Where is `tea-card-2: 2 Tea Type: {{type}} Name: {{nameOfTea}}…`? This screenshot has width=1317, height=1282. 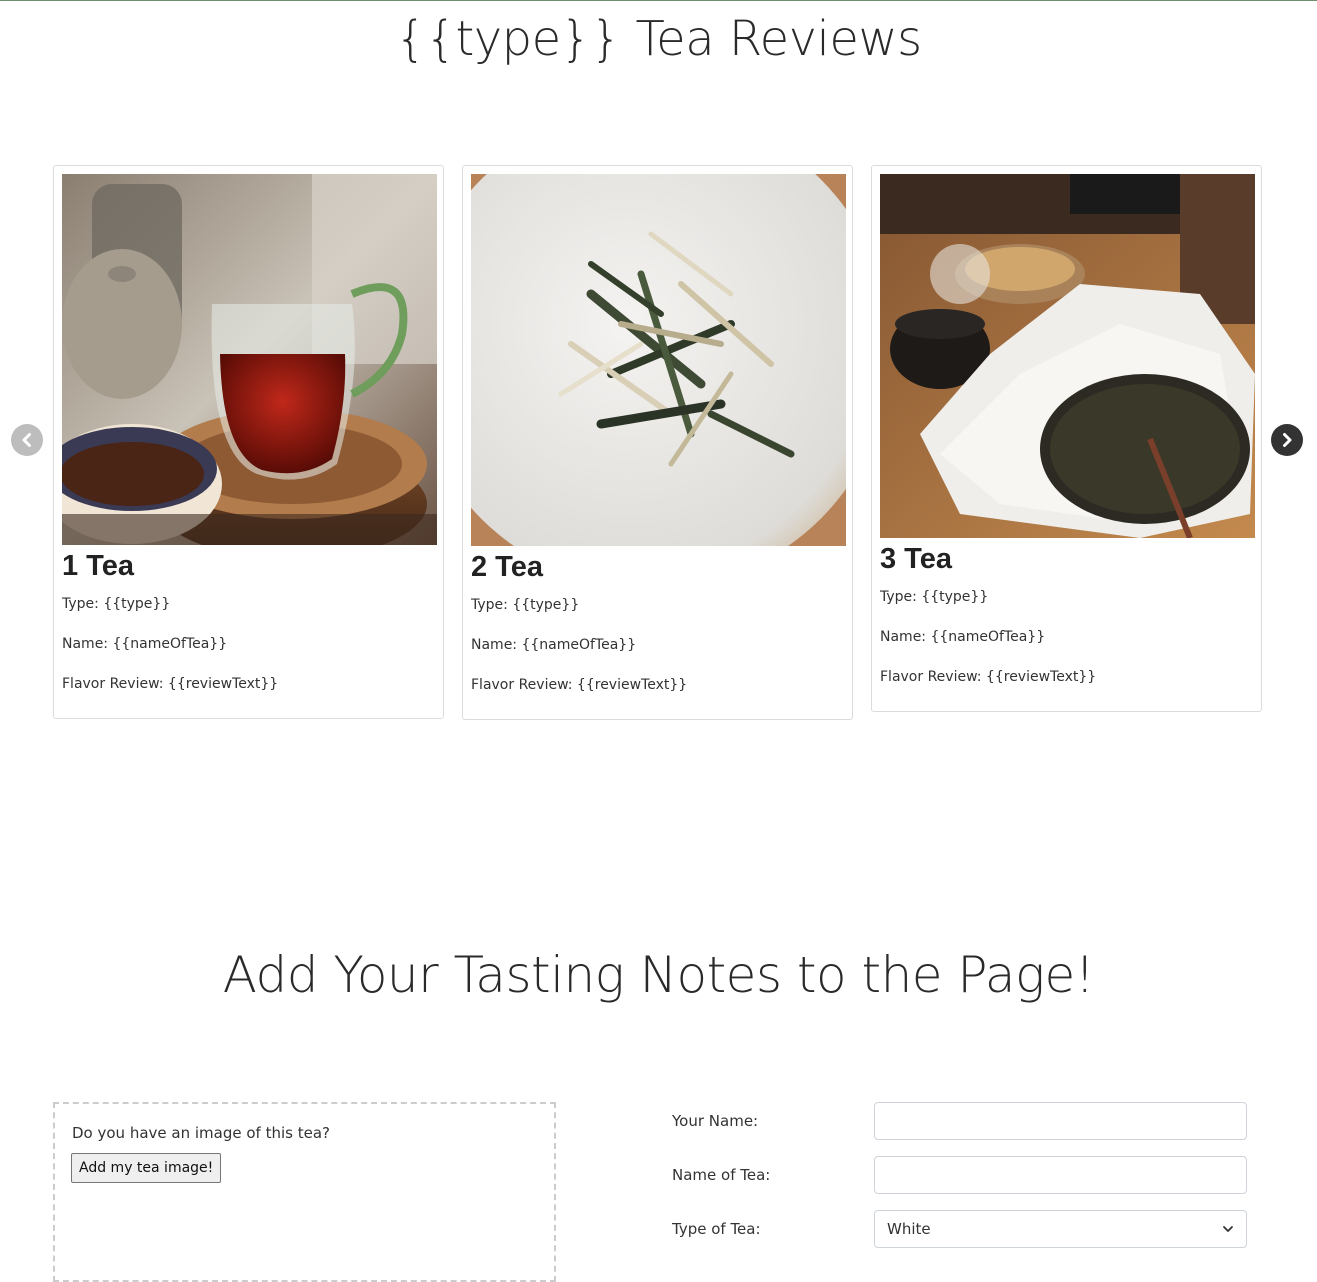 tea-card-2: 2 Tea Type: {{type}} Name: {{nameOfTea}}… is located at coordinates (657, 442).